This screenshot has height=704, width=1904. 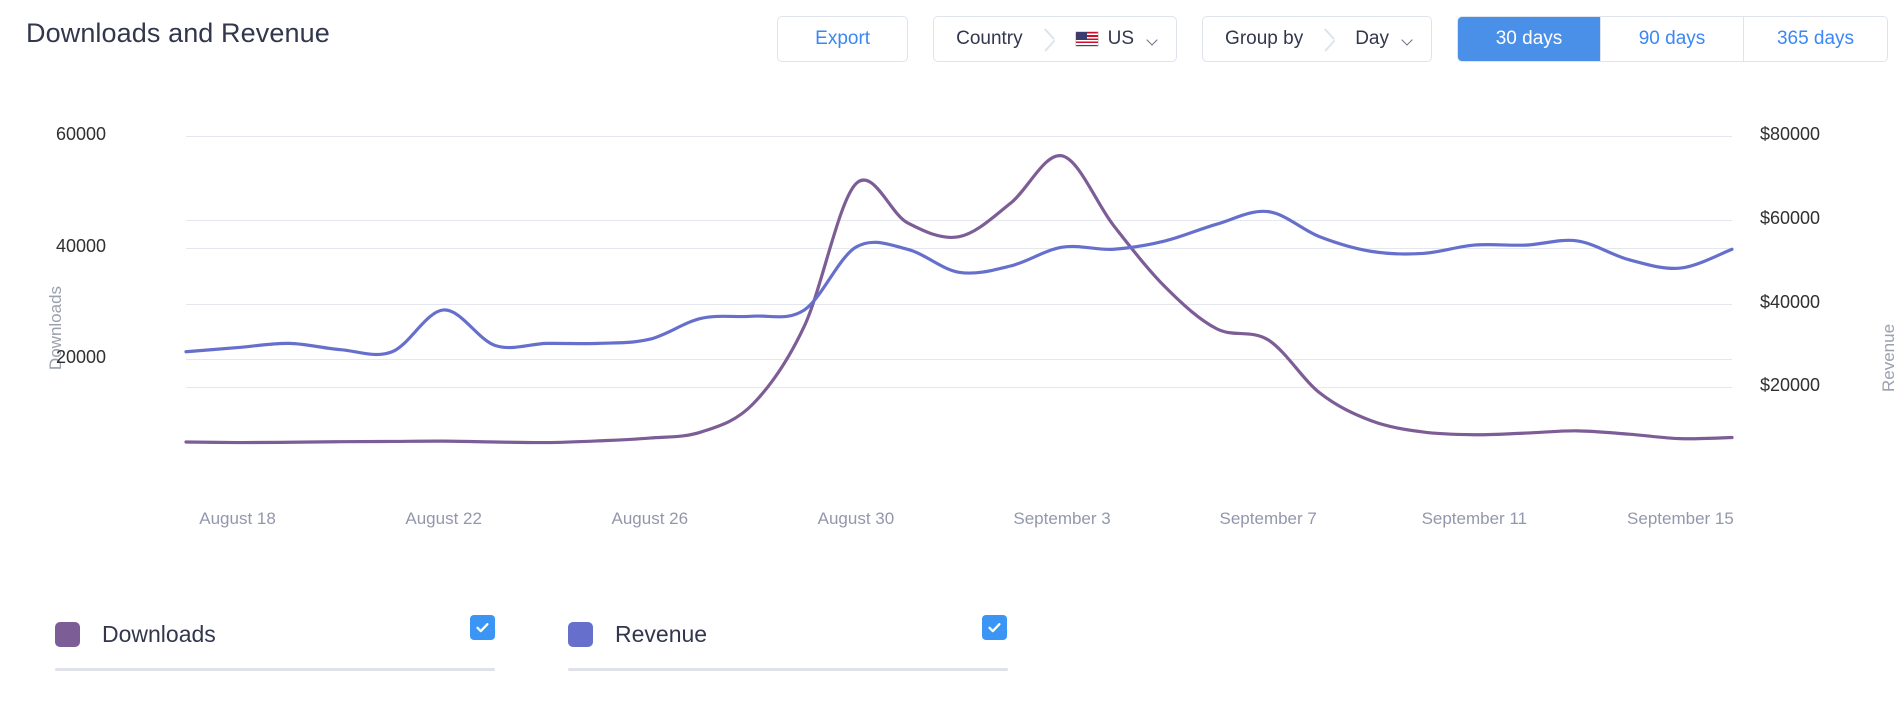 What do you see at coordinates (80, 357) in the screenshot?
I see `y-axis-left-tick-label: 20000` at bounding box center [80, 357].